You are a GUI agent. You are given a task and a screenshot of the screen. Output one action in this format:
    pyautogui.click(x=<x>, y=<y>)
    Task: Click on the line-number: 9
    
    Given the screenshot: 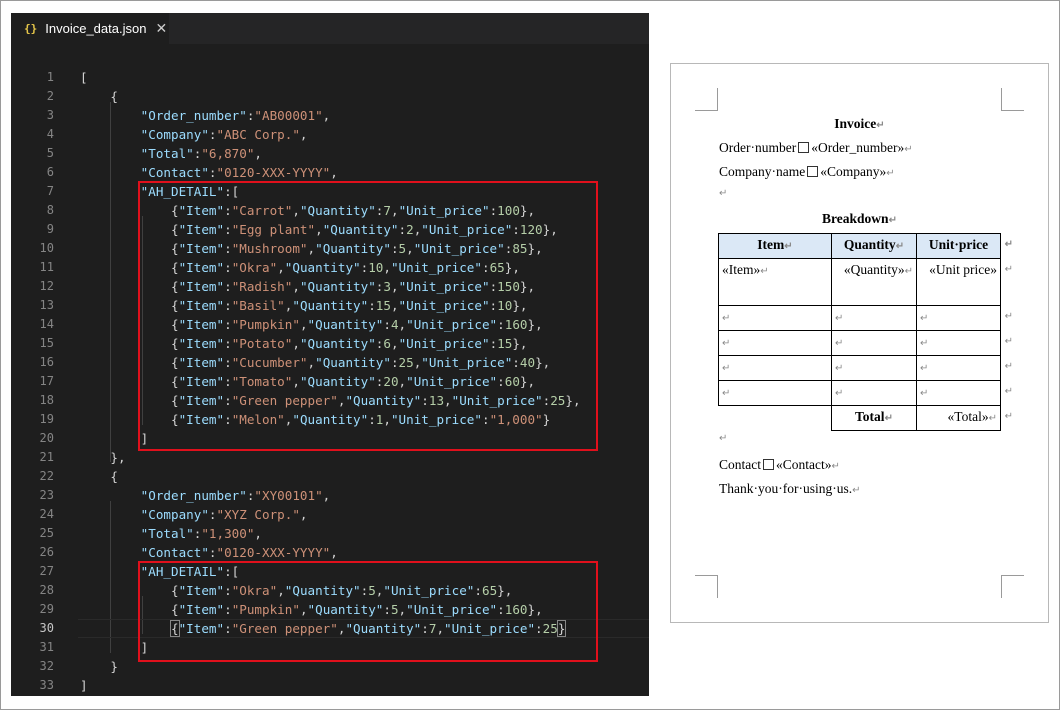 What is the action you would take?
    pyautogui.click(x=50, y=229)
    